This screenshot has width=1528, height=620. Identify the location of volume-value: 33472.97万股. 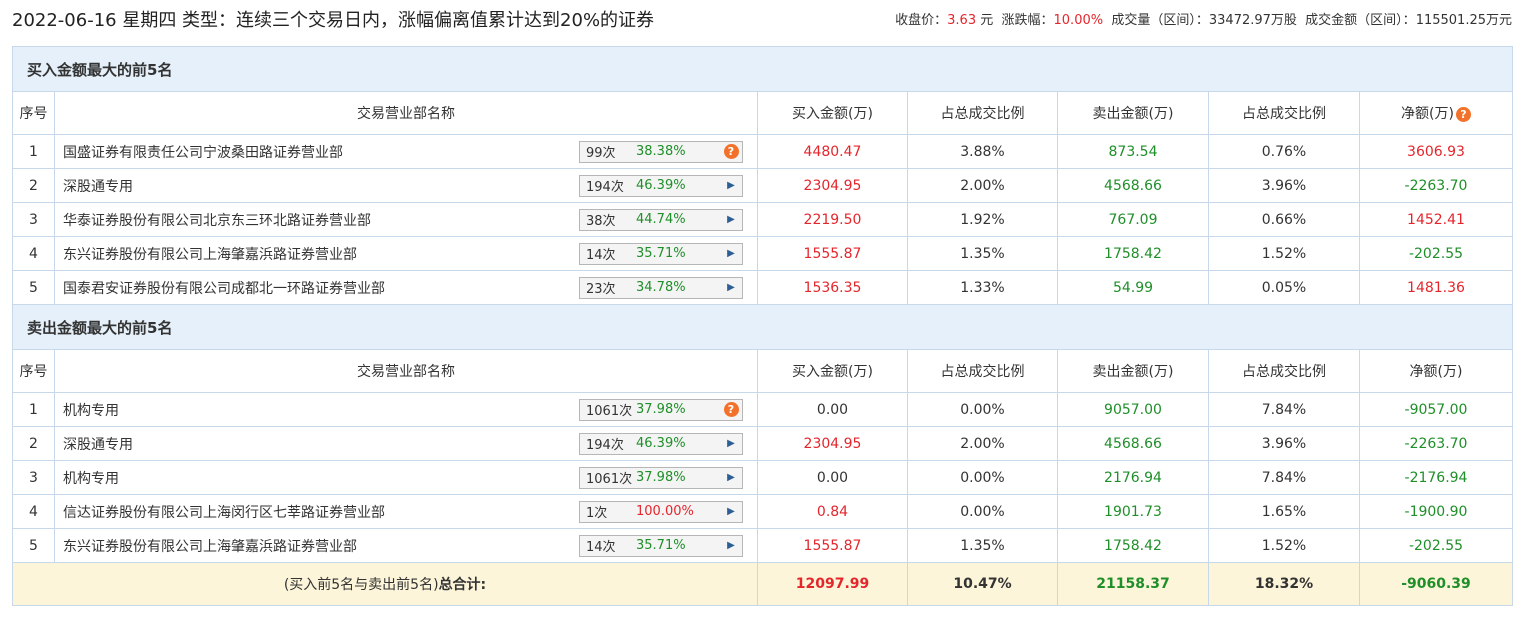
(1252, 20).